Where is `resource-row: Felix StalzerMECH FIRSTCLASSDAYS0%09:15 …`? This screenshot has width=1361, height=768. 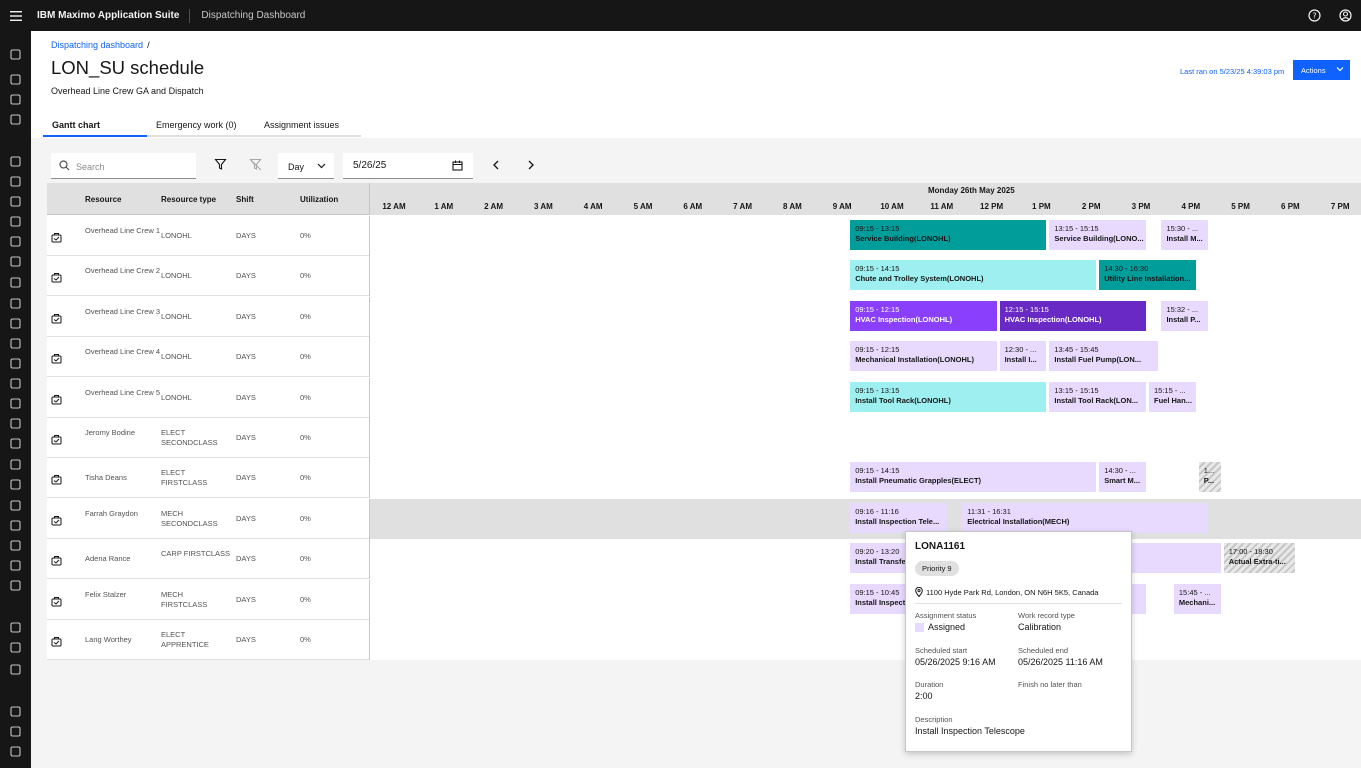
resource-row: Felix StalzerMECH FIRSTCLASSDAYS0%09:15 … is located at coordinates (704, 600).